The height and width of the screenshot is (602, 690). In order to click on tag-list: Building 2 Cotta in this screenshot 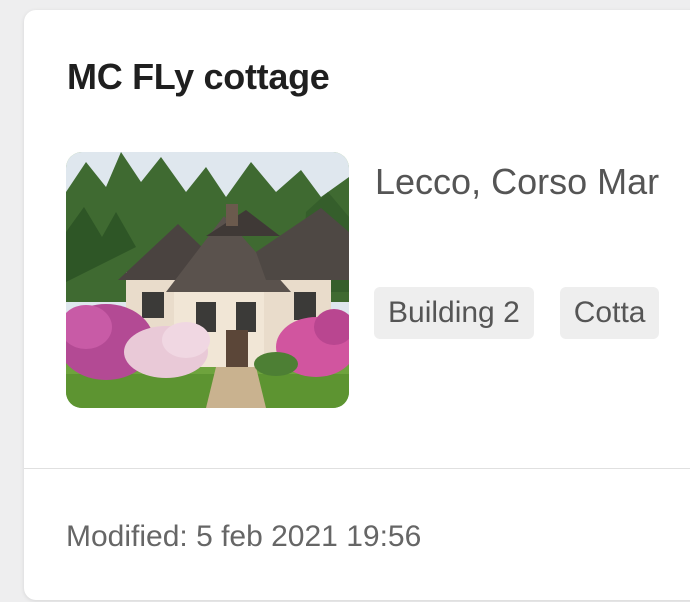, I will do `click(517, 313)`.